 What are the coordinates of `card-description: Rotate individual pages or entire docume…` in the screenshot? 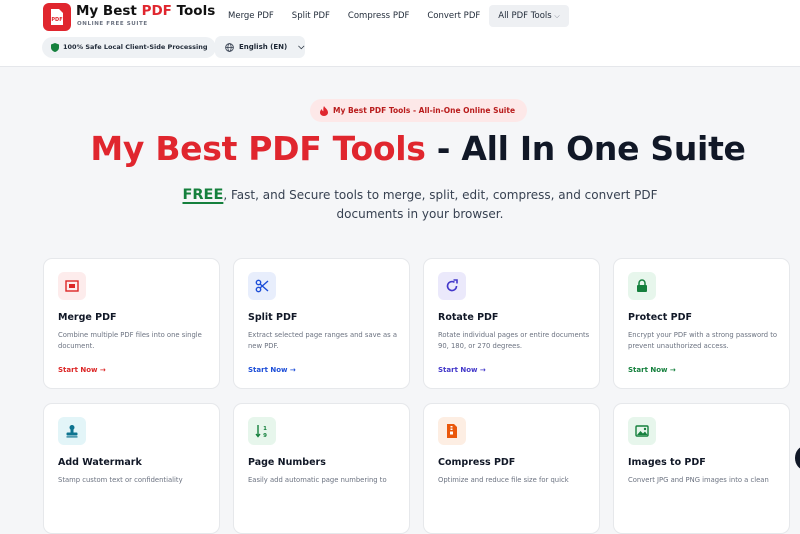 It's located at (514, 340).